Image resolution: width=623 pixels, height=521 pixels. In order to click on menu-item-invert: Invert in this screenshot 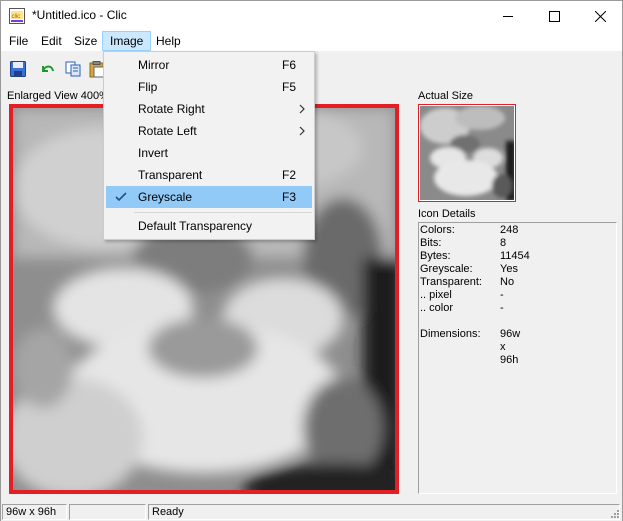, I will do `click(209, 153)`.